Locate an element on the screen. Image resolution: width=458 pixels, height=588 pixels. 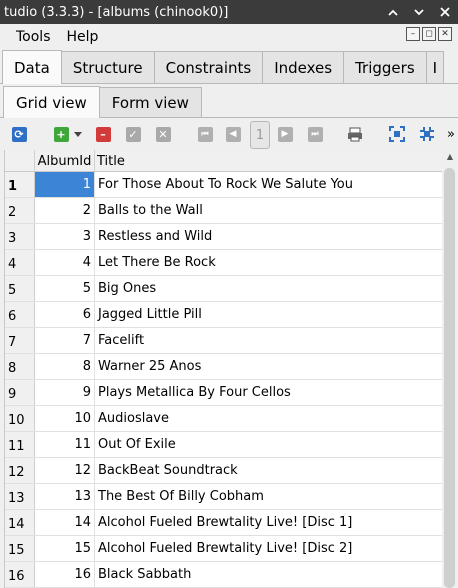
grid-corner is located at coordinates (20, 161).